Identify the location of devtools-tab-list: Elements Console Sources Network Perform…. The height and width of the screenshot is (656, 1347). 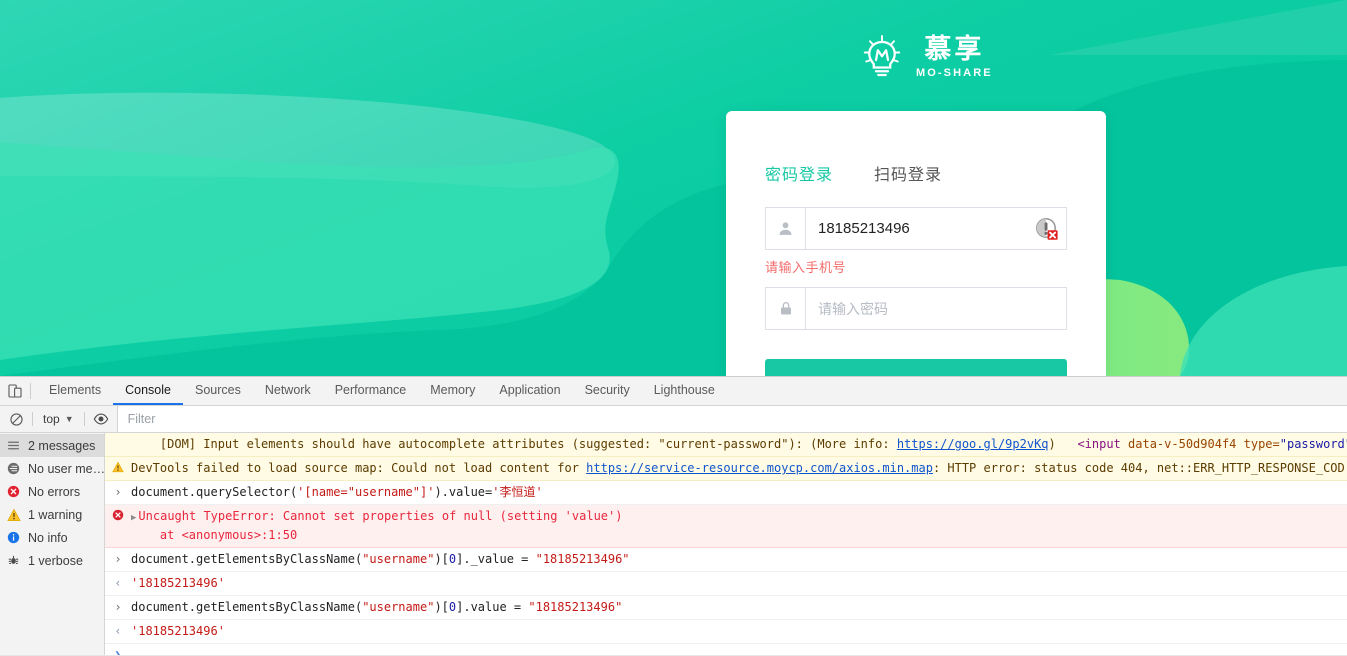
(379, 391).